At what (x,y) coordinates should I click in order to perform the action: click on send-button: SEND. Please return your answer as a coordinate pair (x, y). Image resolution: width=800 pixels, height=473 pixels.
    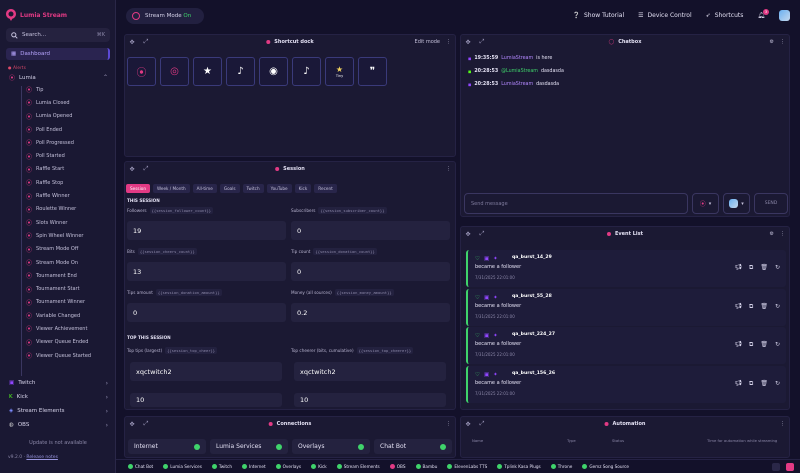
    Looking at the image, I should click on (771, 203).